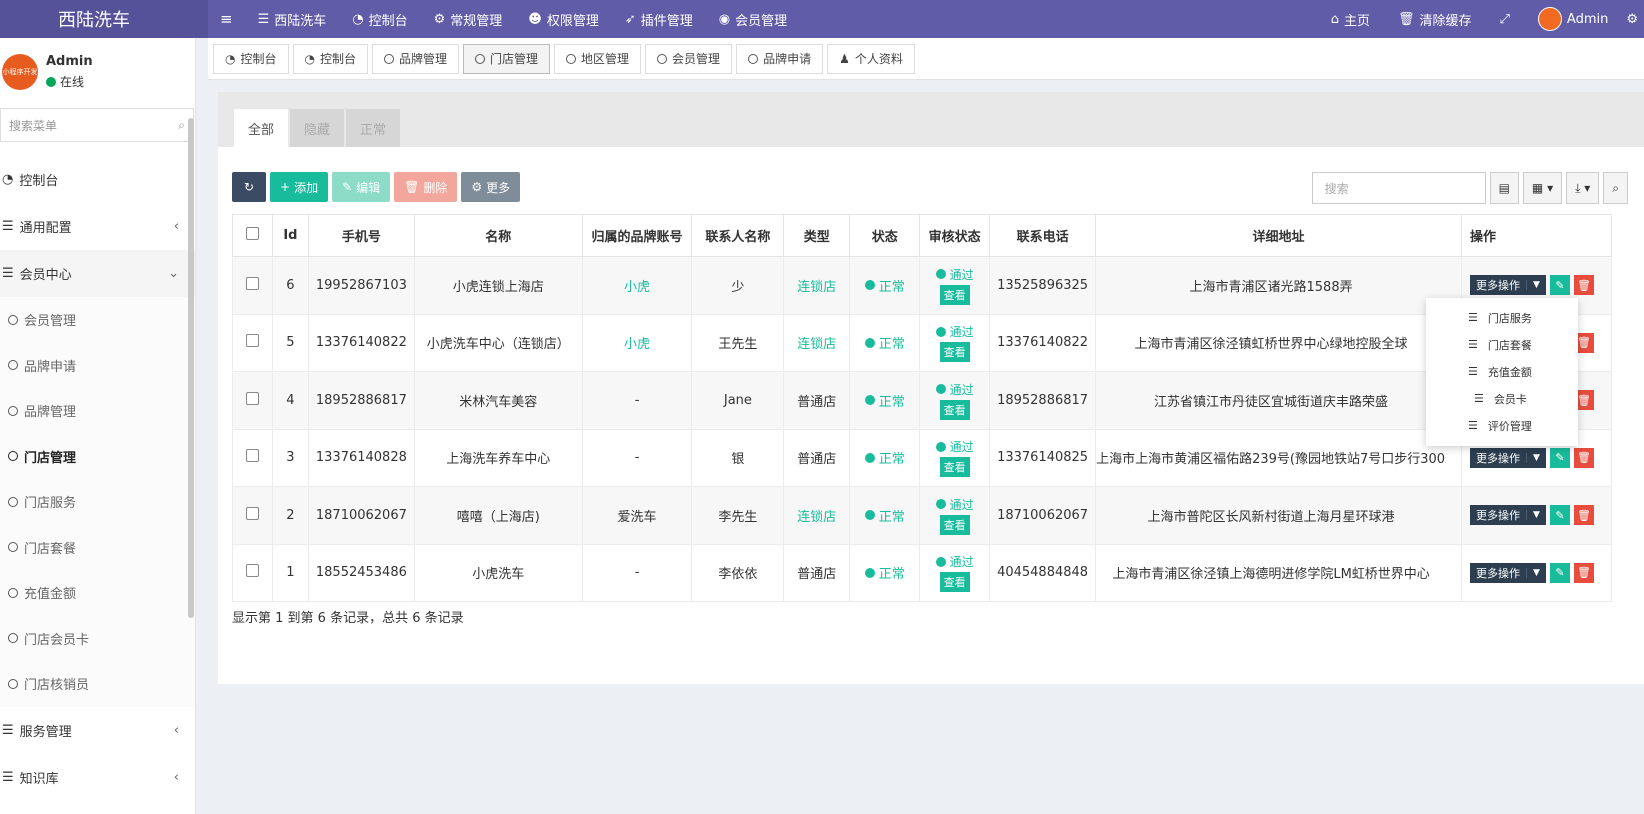 The height and width of the screenshot is (814, 1644). What do you see at coordinates (738, 235) in the screenshot?
I see `col-contact: 联系人名称` at bounding box center [738, 235].